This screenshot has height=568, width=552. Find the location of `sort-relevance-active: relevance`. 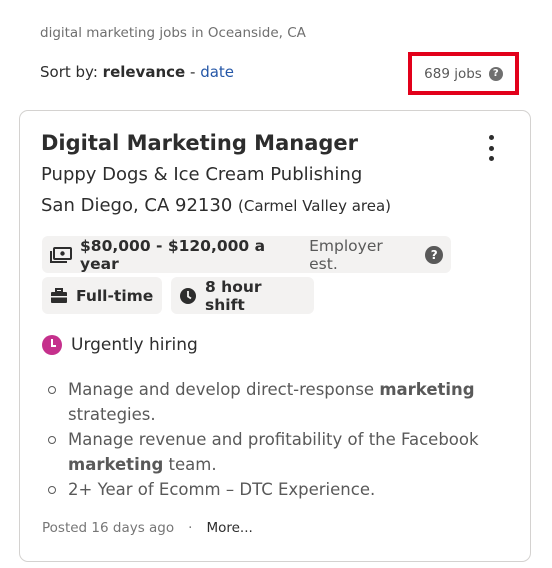

sort-relevance-active: relevance is located at coordinates (144, 72).